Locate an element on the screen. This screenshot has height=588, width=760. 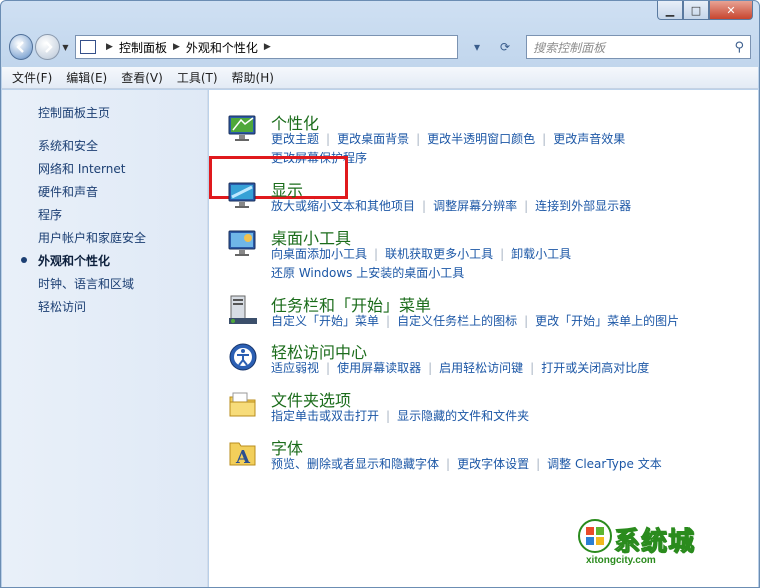
sidebar-item-user-accounts: 用户帐户和家庭安全 is located at coordinates (92, 237).